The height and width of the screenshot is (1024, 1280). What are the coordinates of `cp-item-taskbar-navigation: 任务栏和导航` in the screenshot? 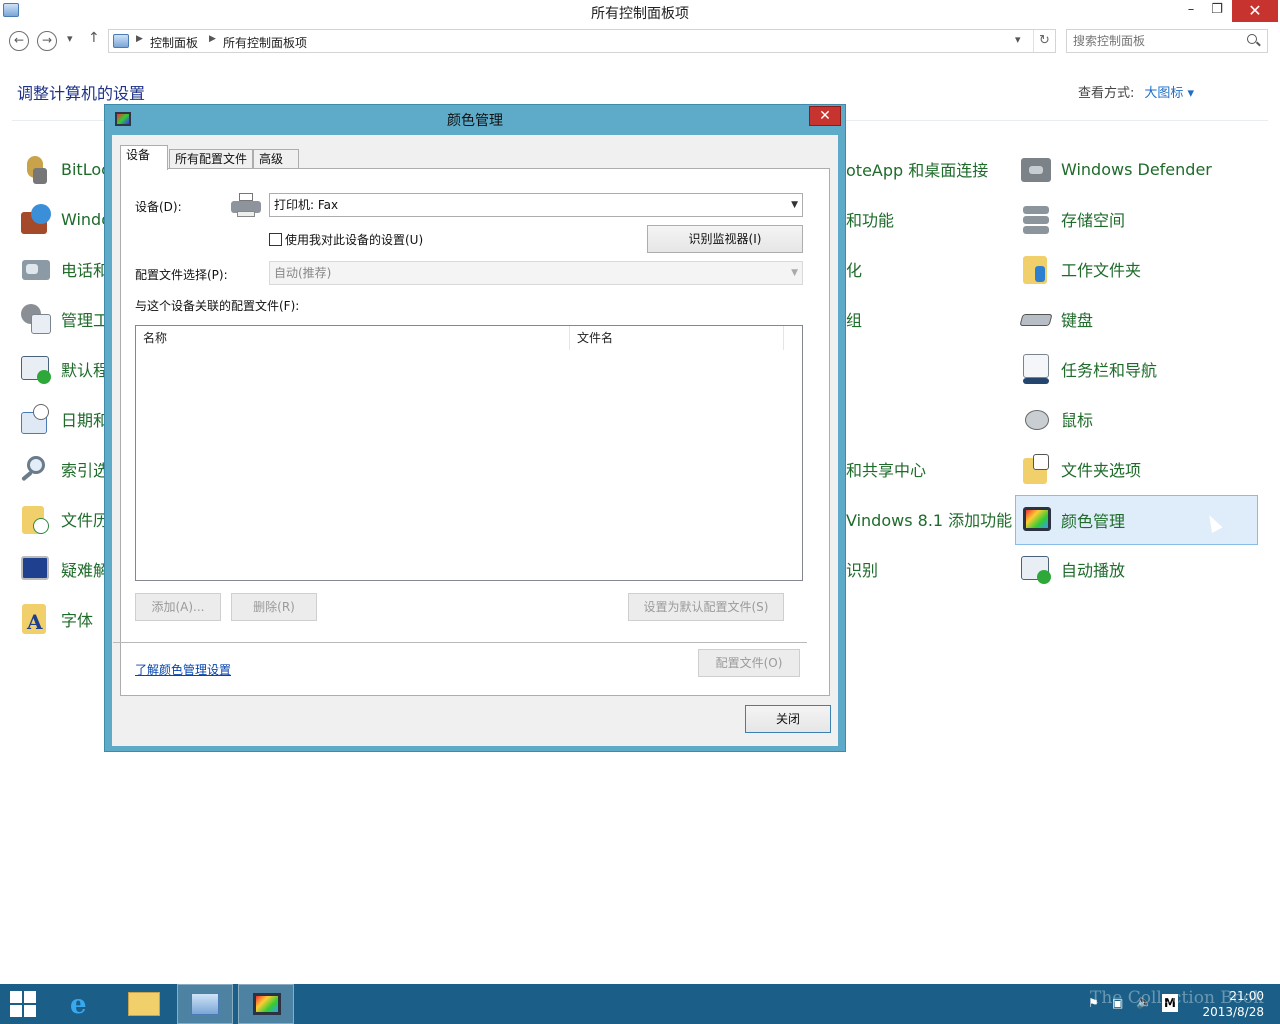 It's located at (1137, 369).